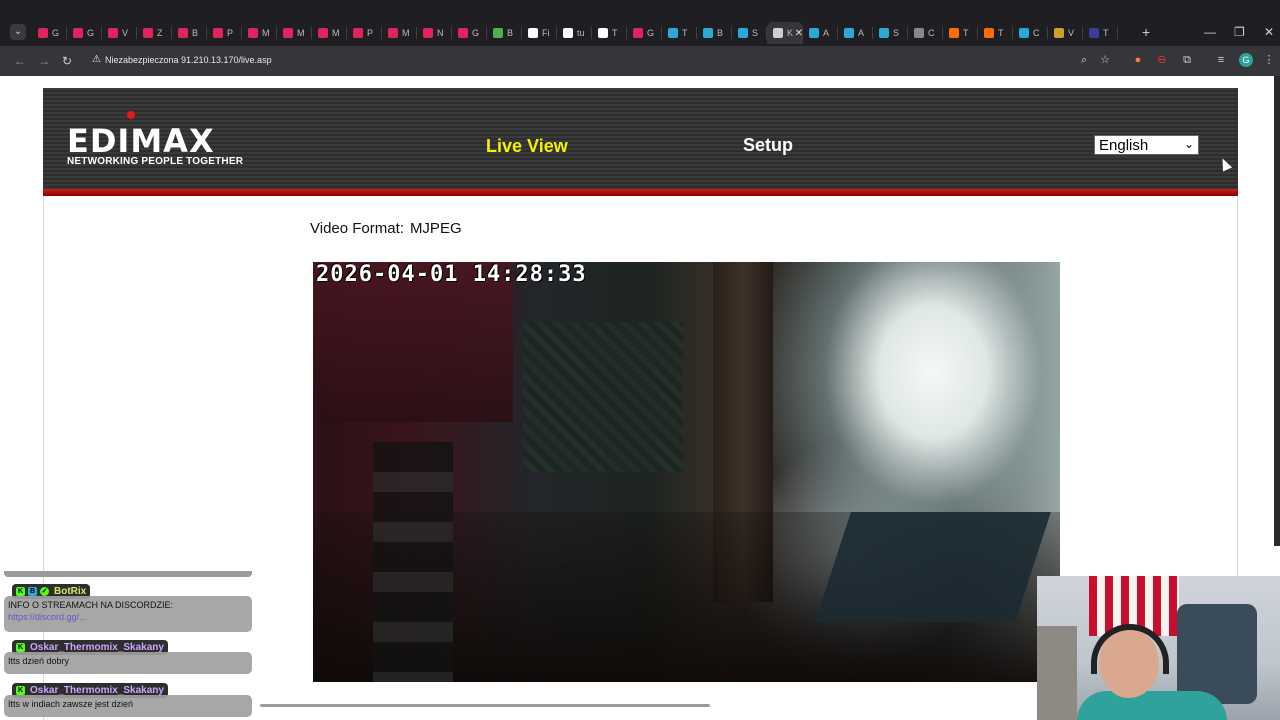 This screenshot has width=1280, height=720. Describe the element at coordinates (1210, 32) in the screenshot. I see `minimize-icon: —` at that location.